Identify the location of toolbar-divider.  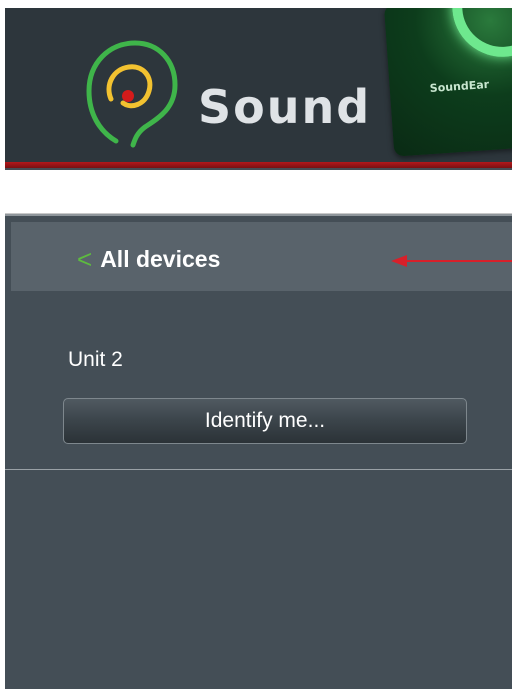
(258, 215).